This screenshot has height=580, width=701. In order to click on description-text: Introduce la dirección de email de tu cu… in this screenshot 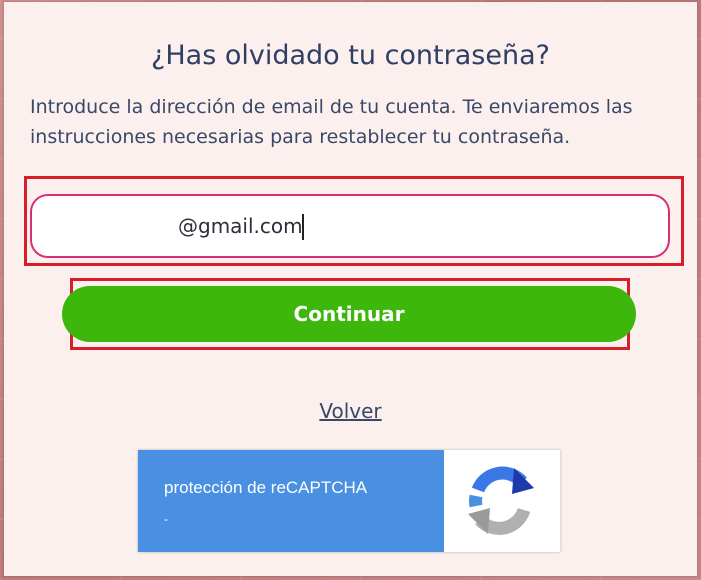, I will do `click(331, 122)`.